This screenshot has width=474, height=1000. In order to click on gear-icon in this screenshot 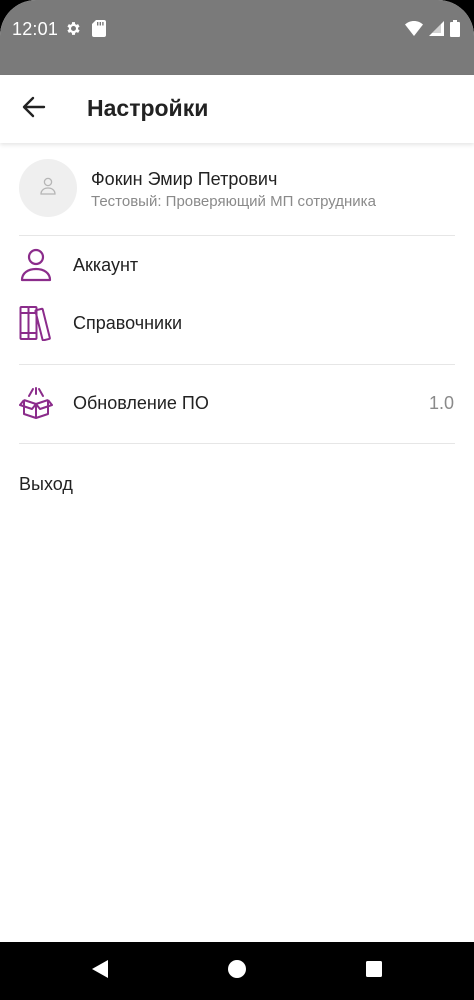, I will do `click(73, 31)`.